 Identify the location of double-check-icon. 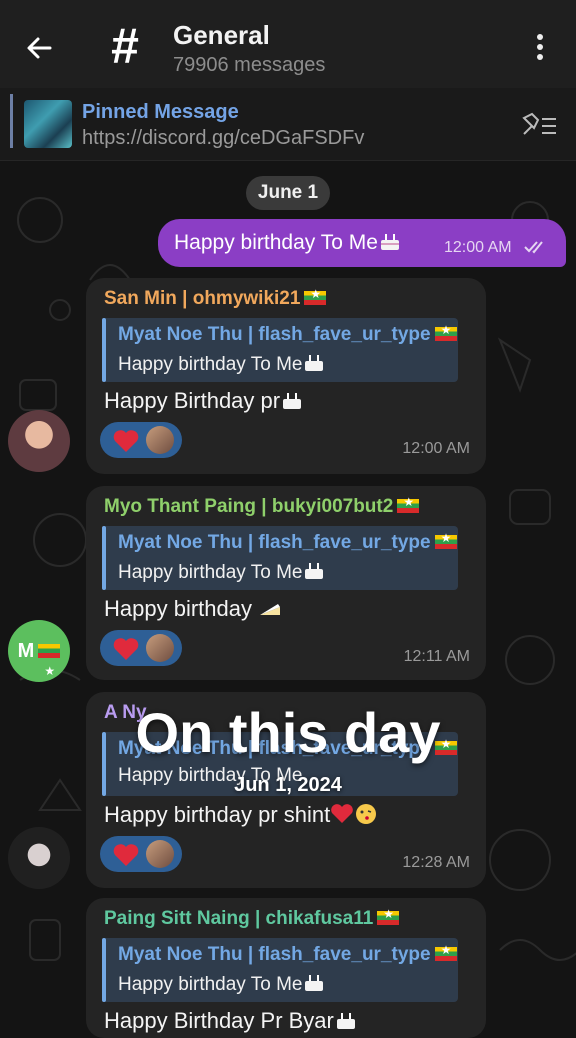
(533, 247).